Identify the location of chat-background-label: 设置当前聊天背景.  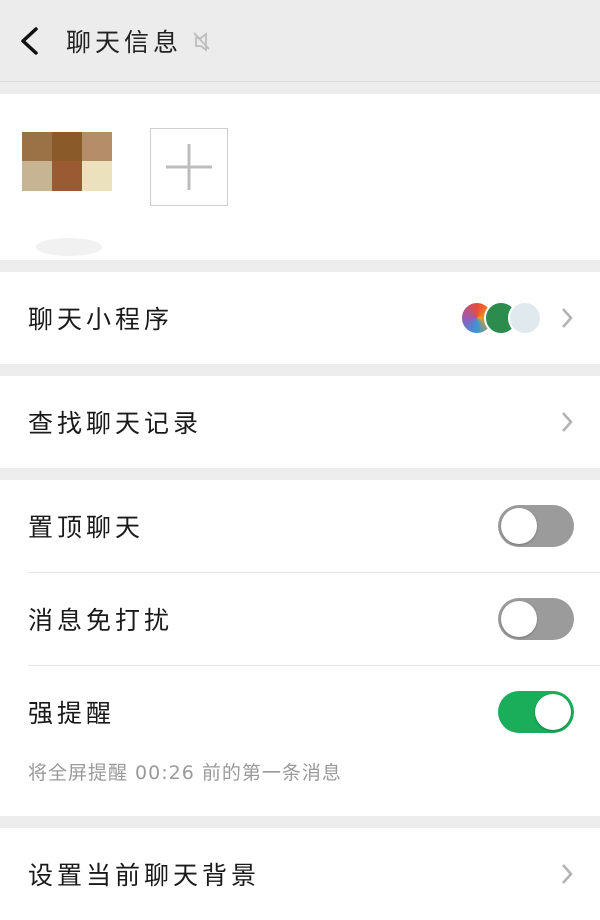
(144, 875).